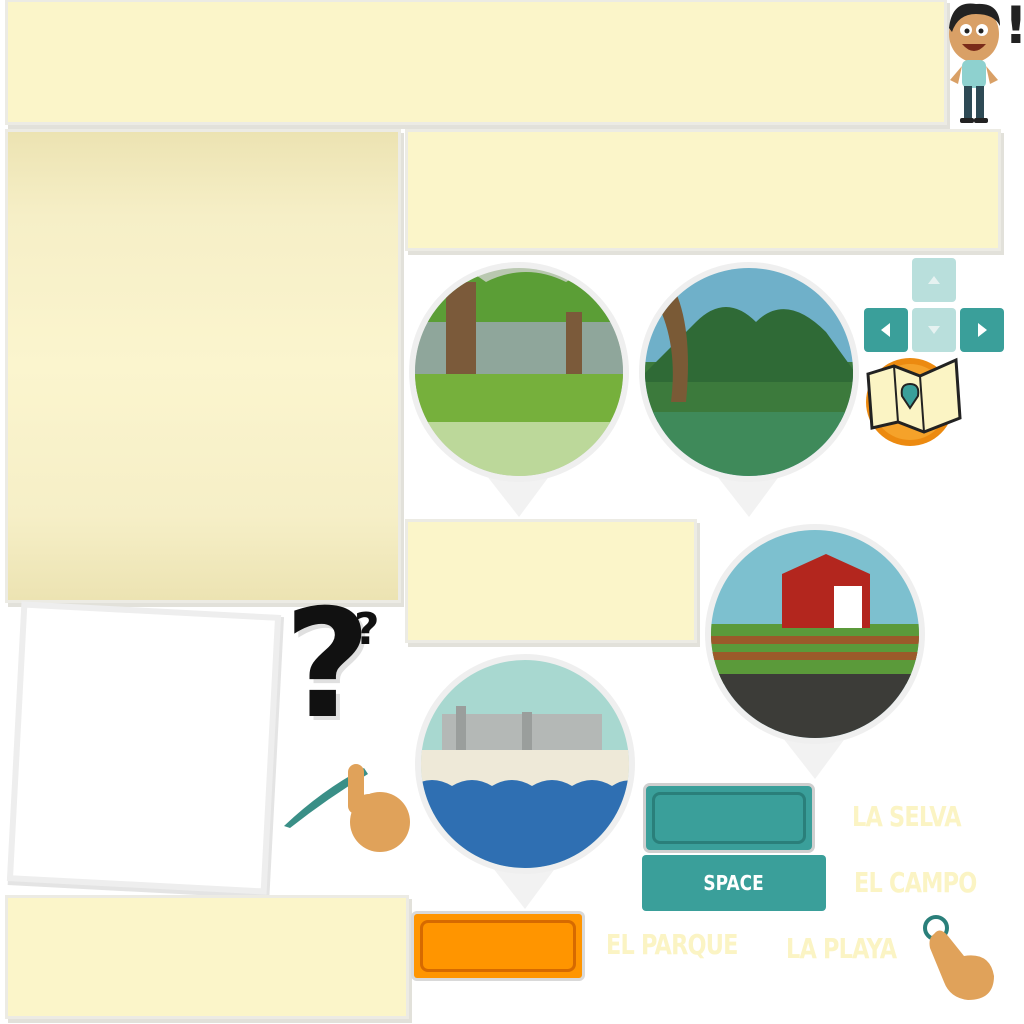  What do you see at coordinates (519, 391) in the screenshot?
I see `park-scene-bubble` at bounding box center [519, 391].